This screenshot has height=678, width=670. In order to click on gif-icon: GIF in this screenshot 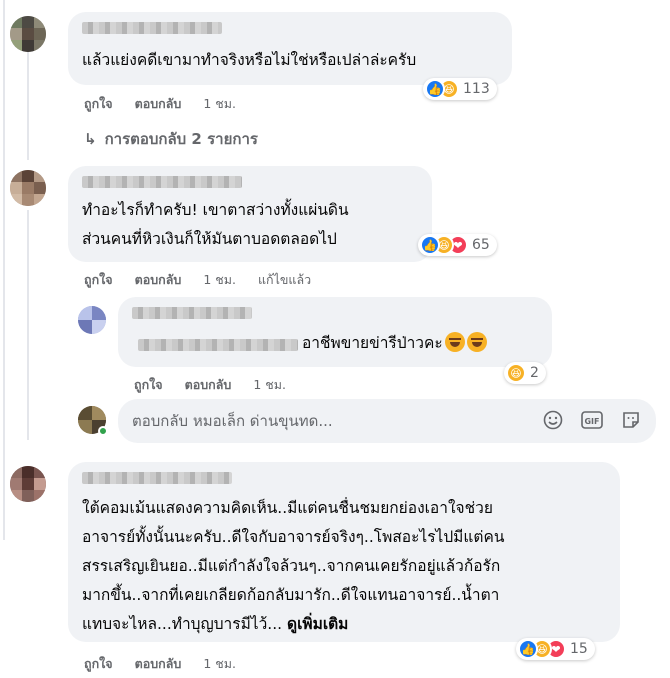, I will do `click(592, 420)`.